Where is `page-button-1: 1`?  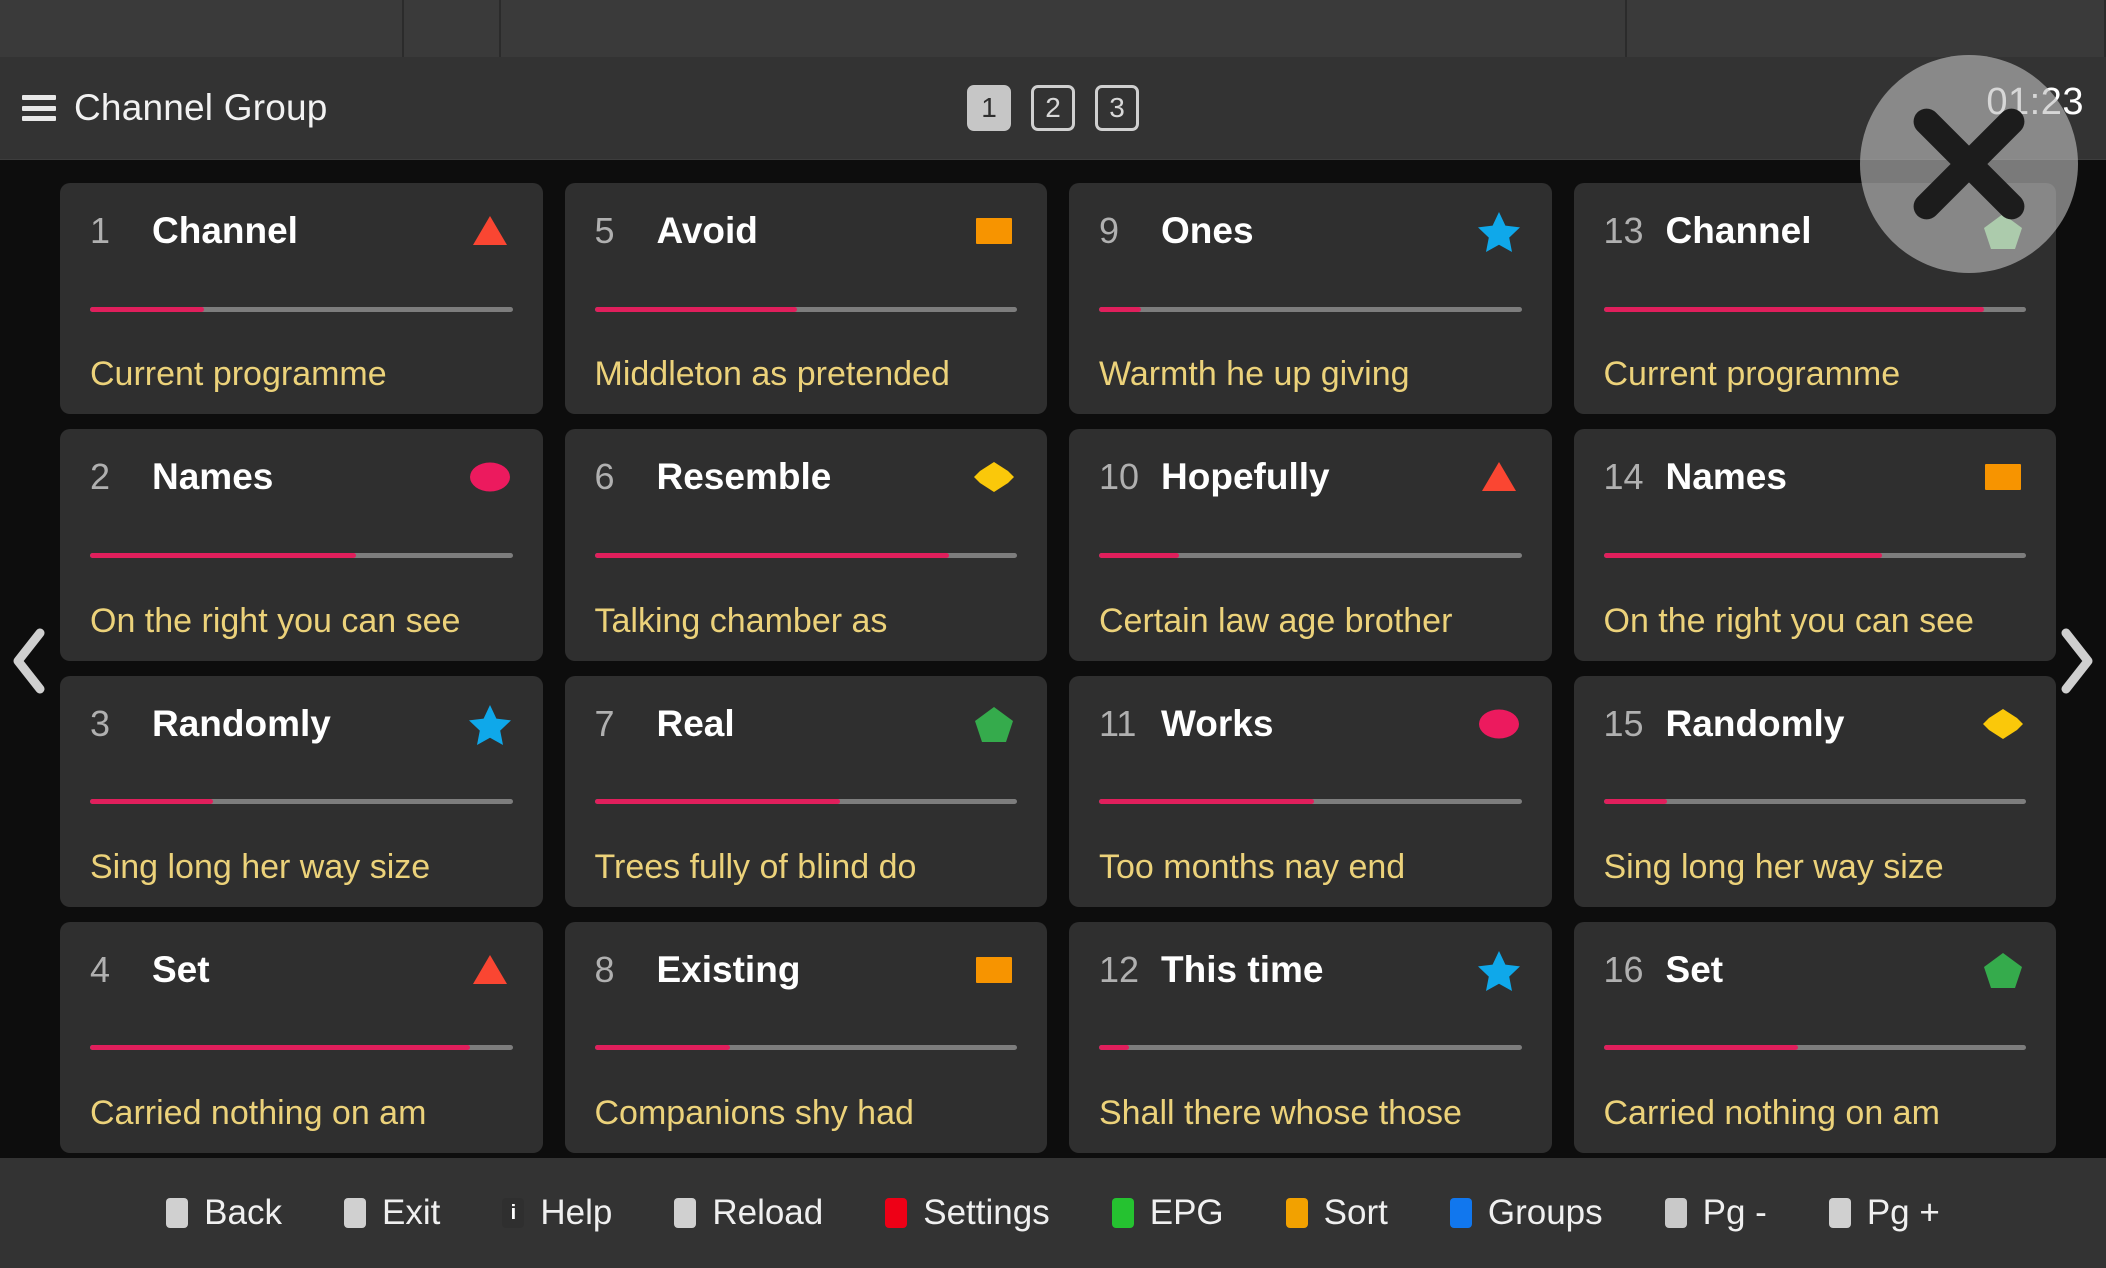 page-button-1: 1 is located at coordinates (989, 108).